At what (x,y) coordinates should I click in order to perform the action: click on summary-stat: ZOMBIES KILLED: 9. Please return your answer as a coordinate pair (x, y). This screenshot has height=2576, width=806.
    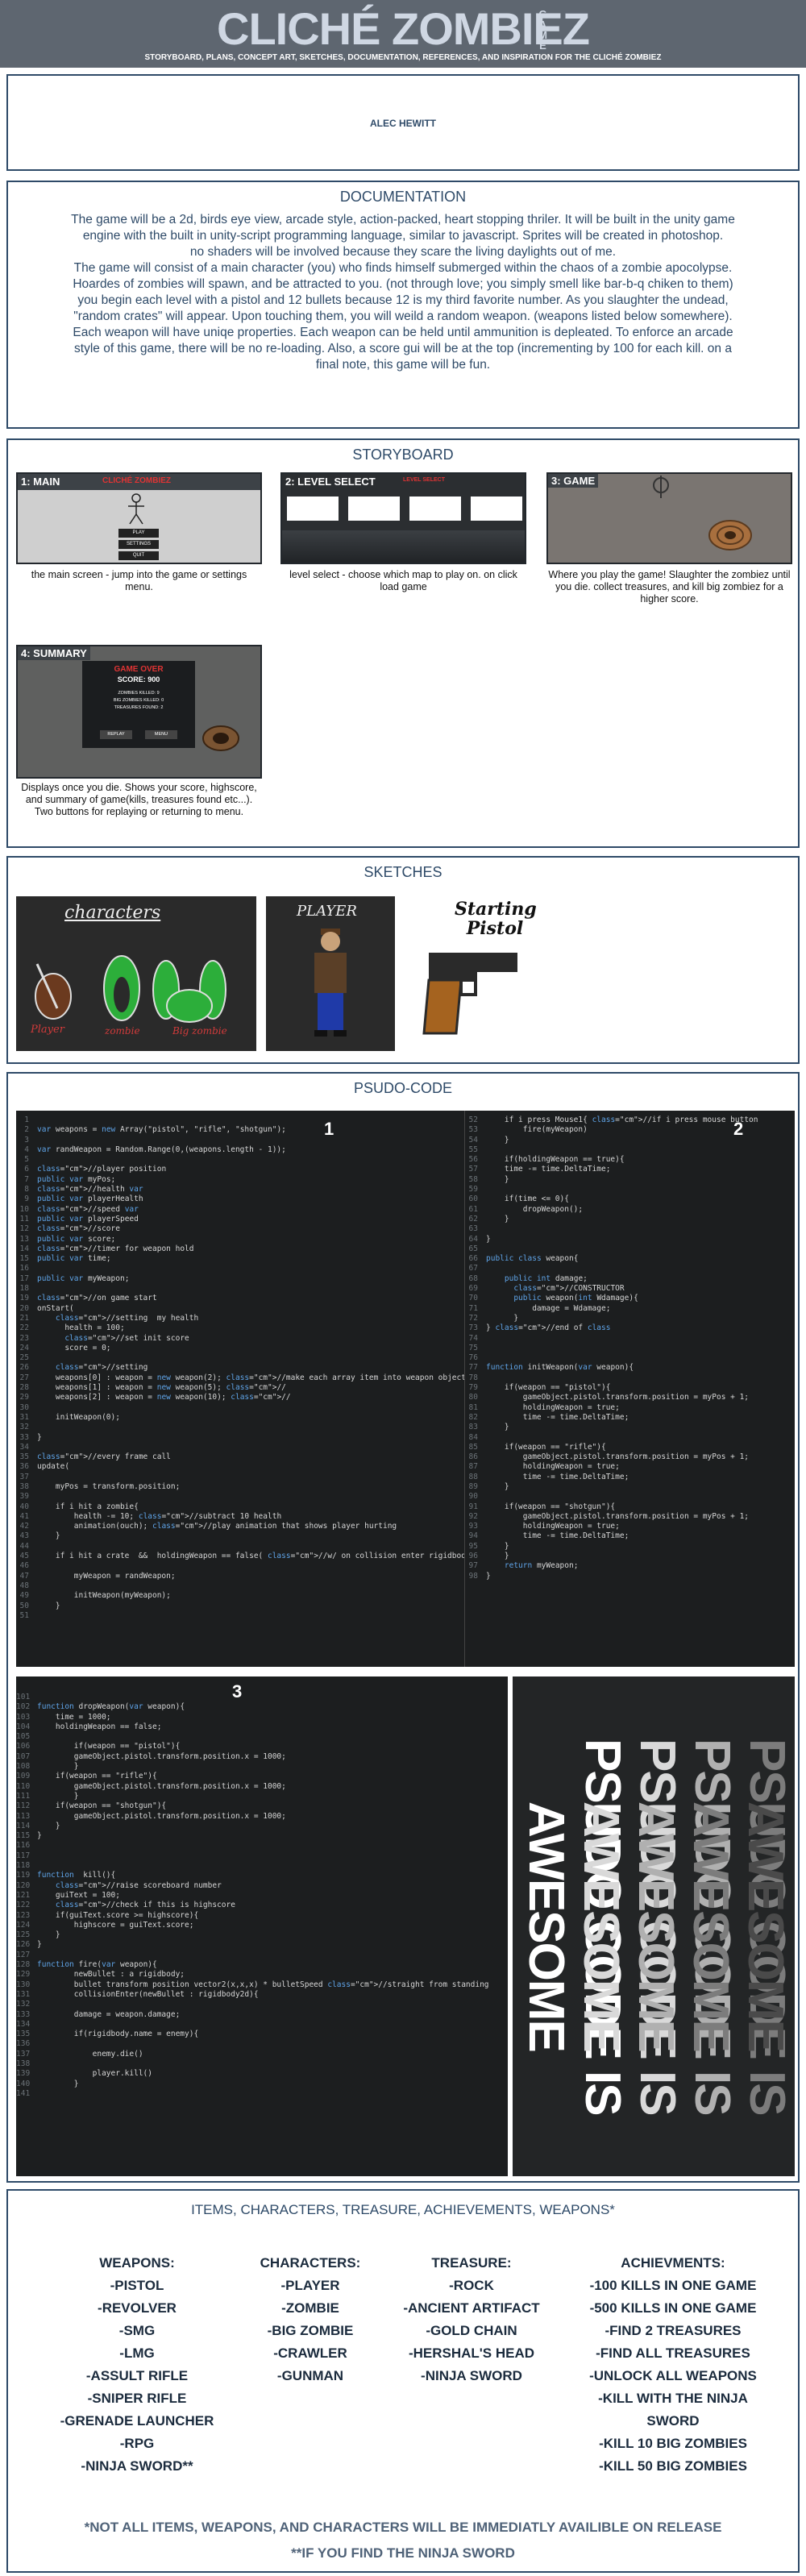
    Looking at the image, I should click on (139, 693).